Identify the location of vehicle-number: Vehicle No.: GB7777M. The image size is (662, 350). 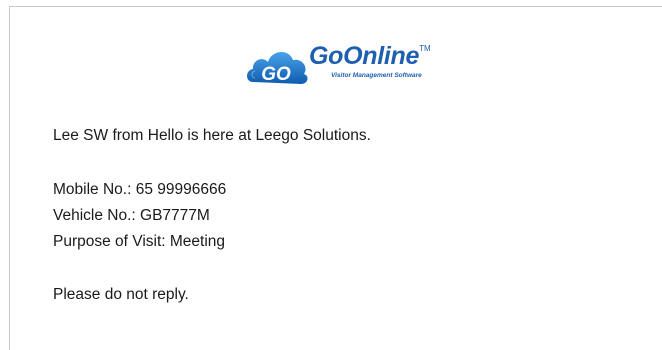
(131, 215).